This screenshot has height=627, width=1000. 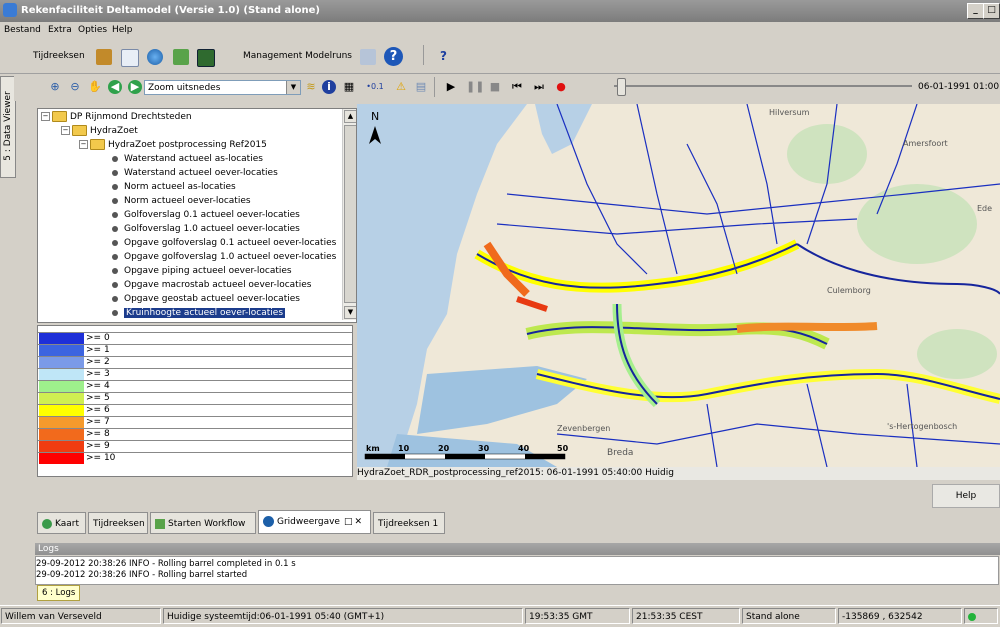 What do you see at coordinates (211, 285) in the screenshot?
I see `tree-item: Opgave macrostab actueel oever-locaties` at bounding box center [211, 285].